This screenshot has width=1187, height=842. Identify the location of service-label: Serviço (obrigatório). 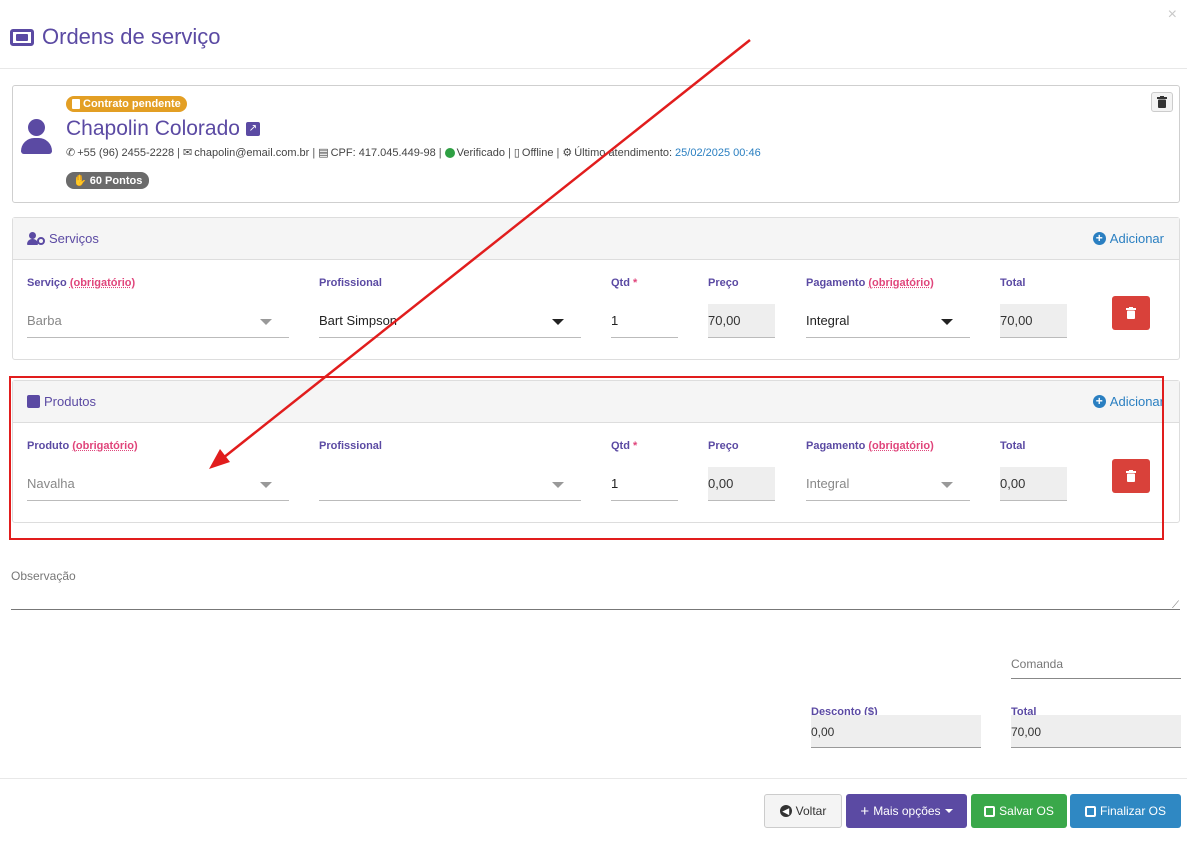
(81, 283).